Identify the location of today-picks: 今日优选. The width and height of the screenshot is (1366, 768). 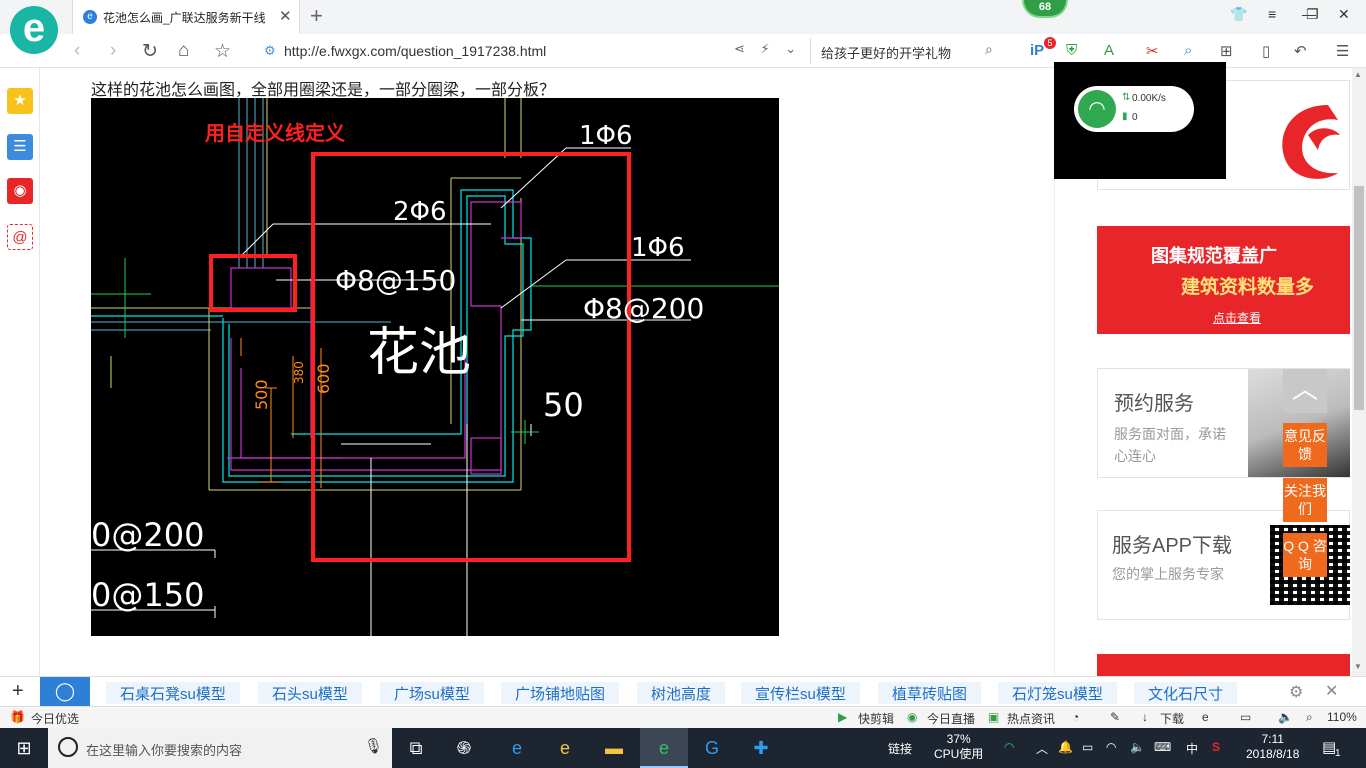
(55, 718).